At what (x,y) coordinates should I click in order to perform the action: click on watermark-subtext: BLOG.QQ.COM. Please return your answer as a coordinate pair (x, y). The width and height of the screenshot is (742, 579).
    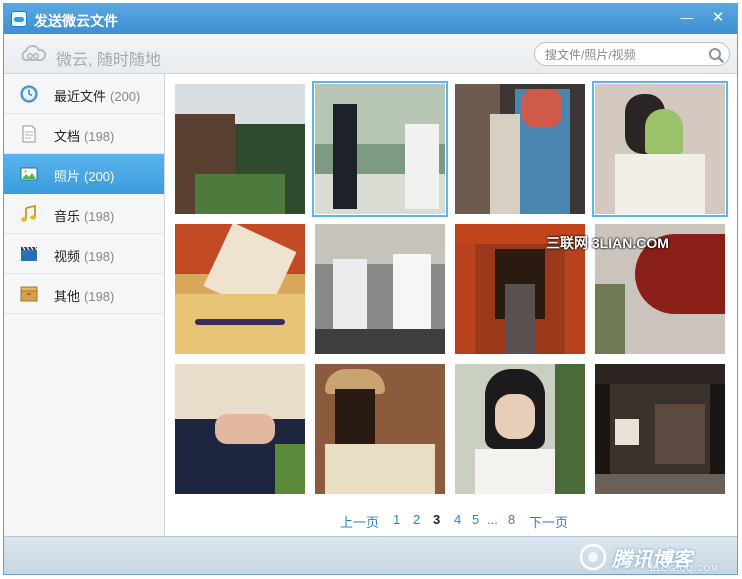
    Looking at the image, I should click on (684, 568).